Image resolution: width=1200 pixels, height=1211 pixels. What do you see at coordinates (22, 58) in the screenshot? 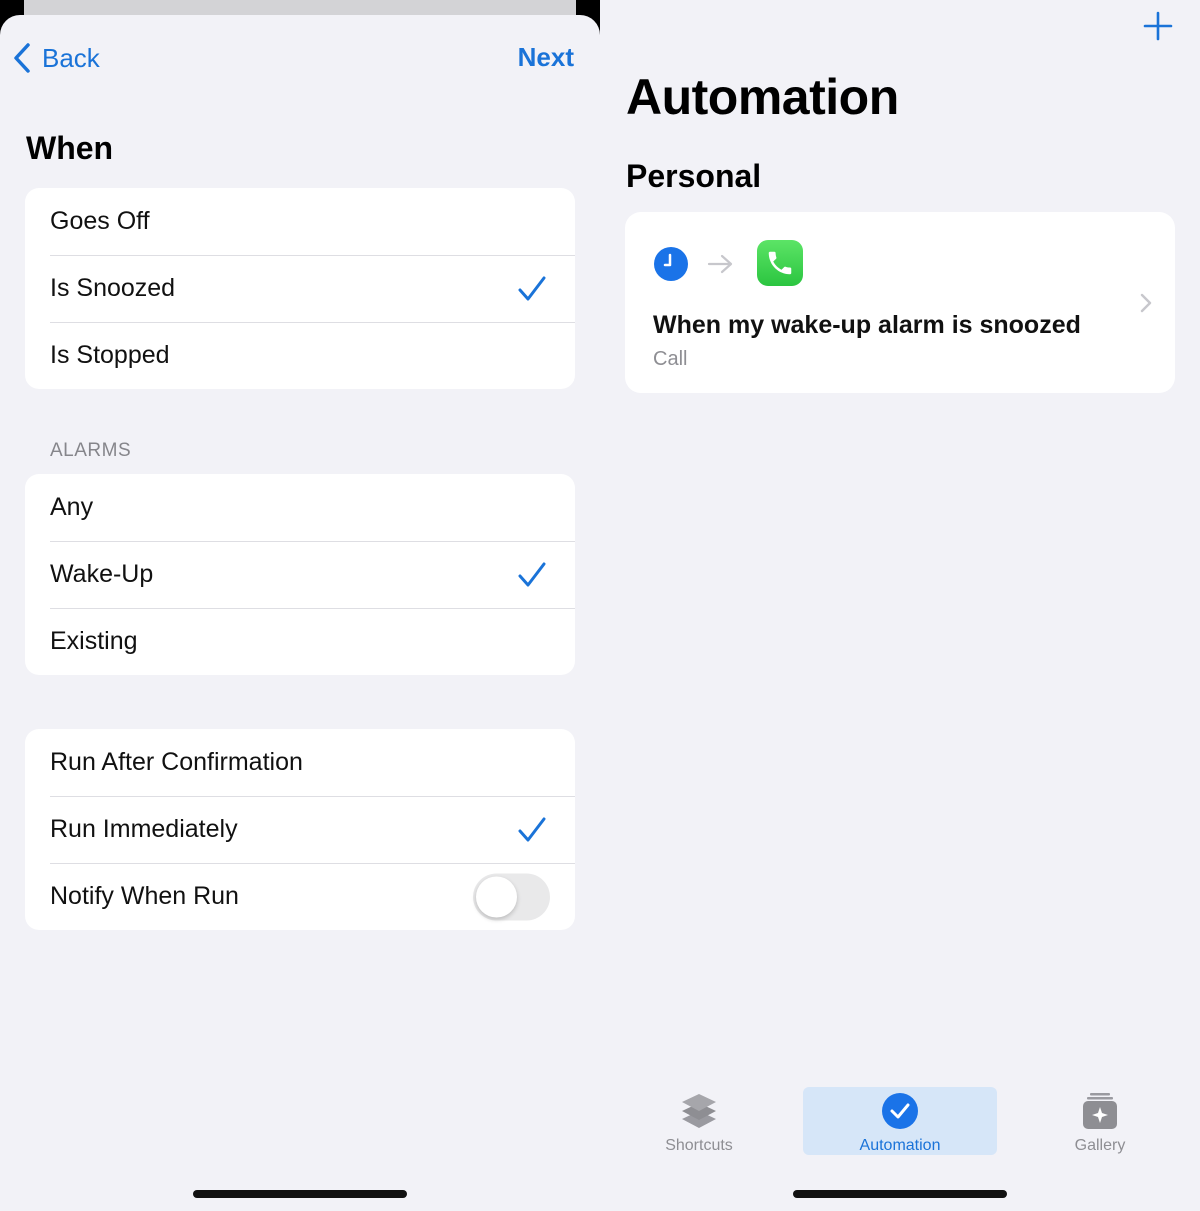
I see `chevron-left-icon` at bounding box center [22, 58].